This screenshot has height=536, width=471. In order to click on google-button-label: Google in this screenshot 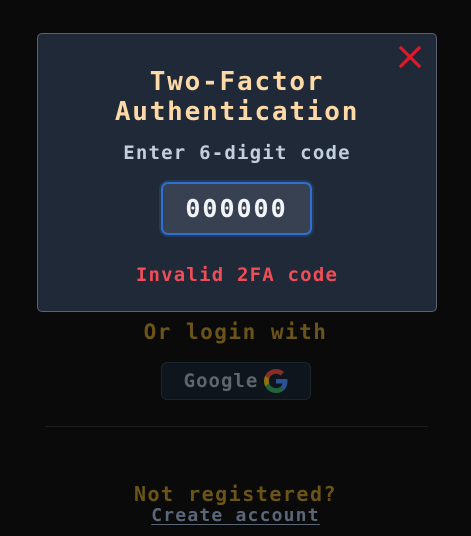, I will do `click(221, 381)`.